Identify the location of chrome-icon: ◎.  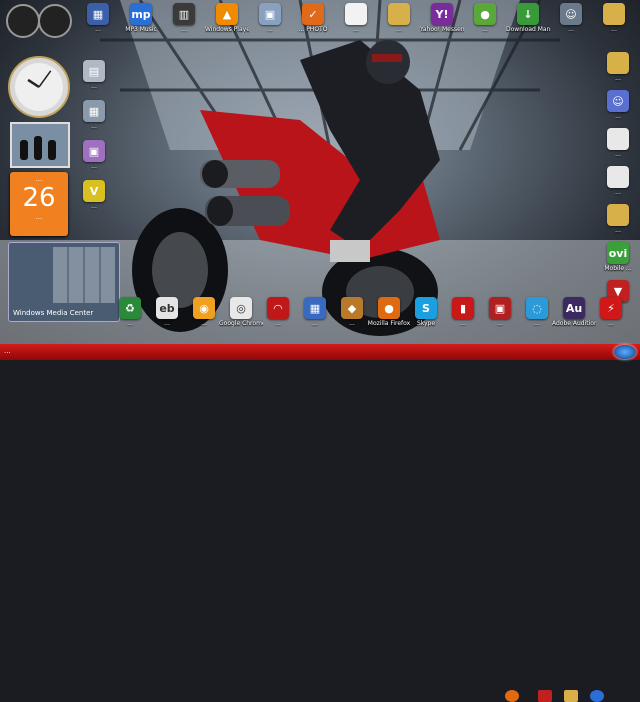
(241, 308).